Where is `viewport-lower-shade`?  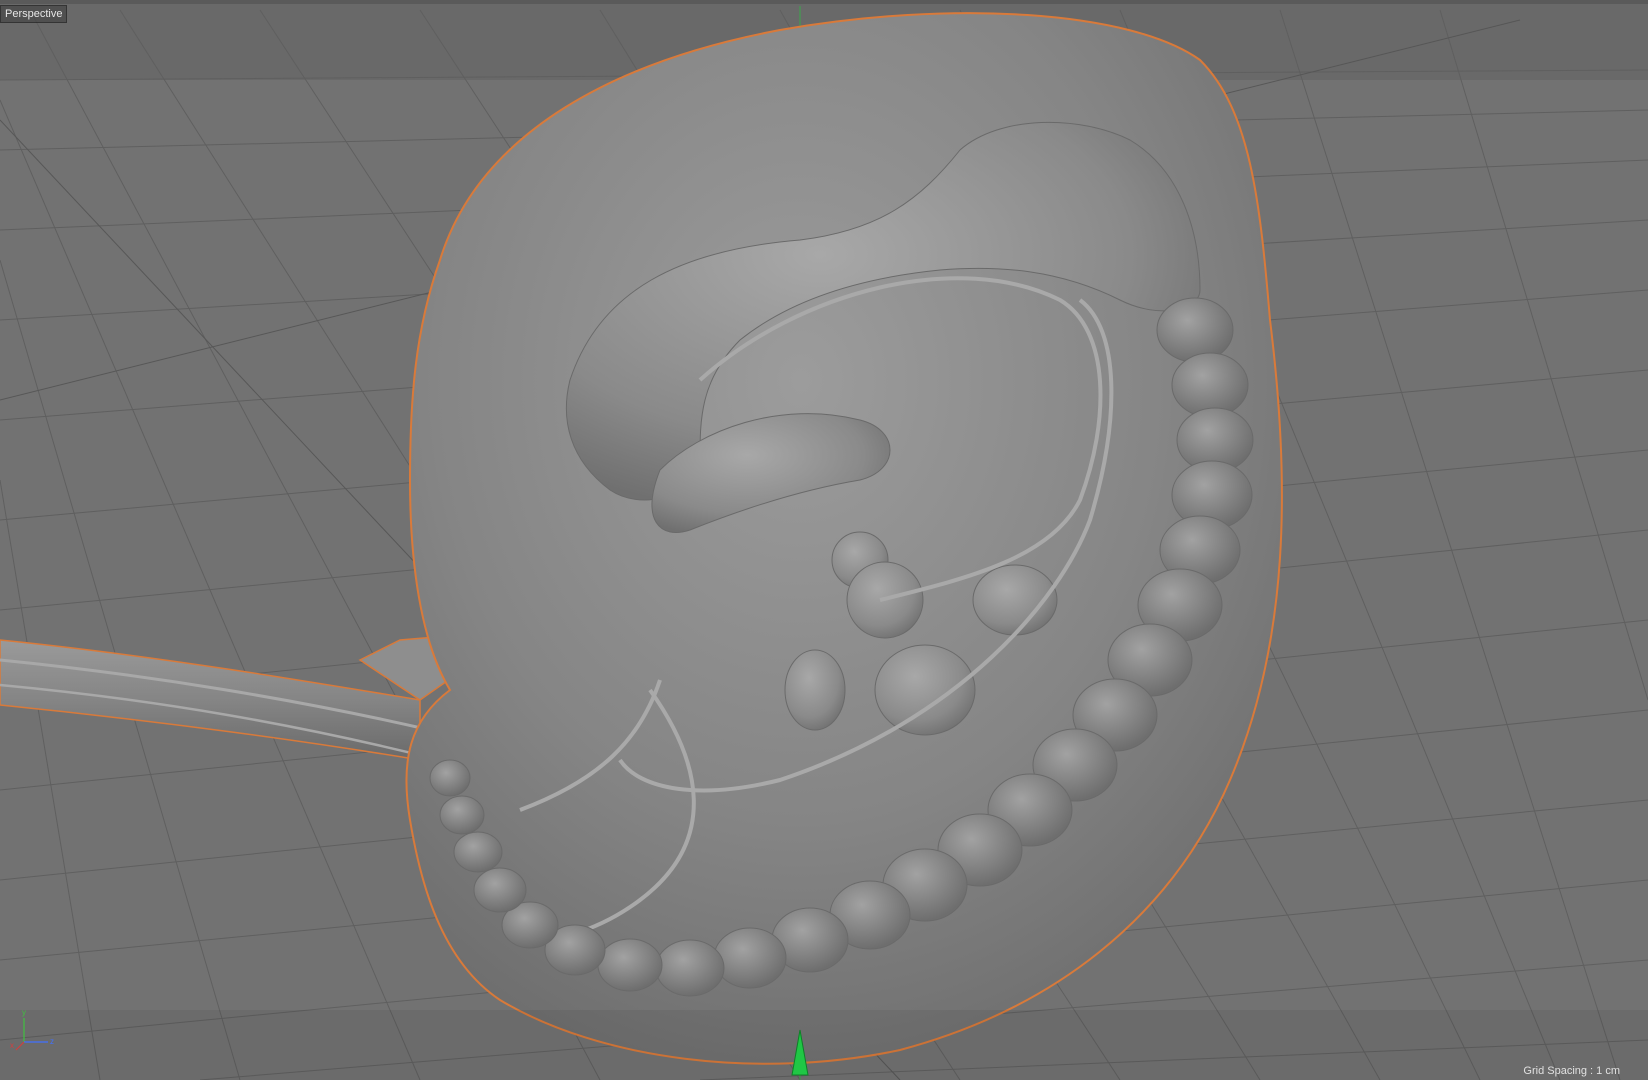
viewport-lower-shade is located at coordinates (824, 1045).